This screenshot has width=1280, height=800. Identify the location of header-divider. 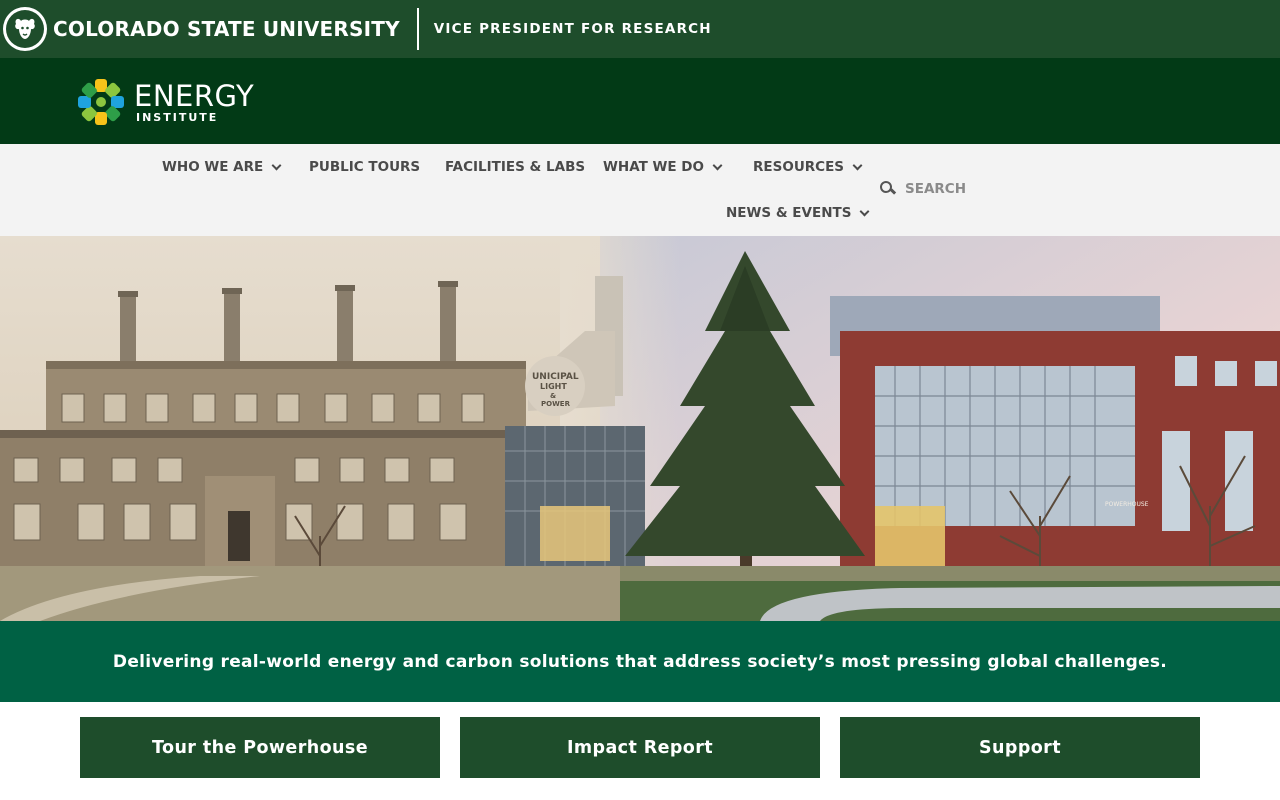
(417, 29).